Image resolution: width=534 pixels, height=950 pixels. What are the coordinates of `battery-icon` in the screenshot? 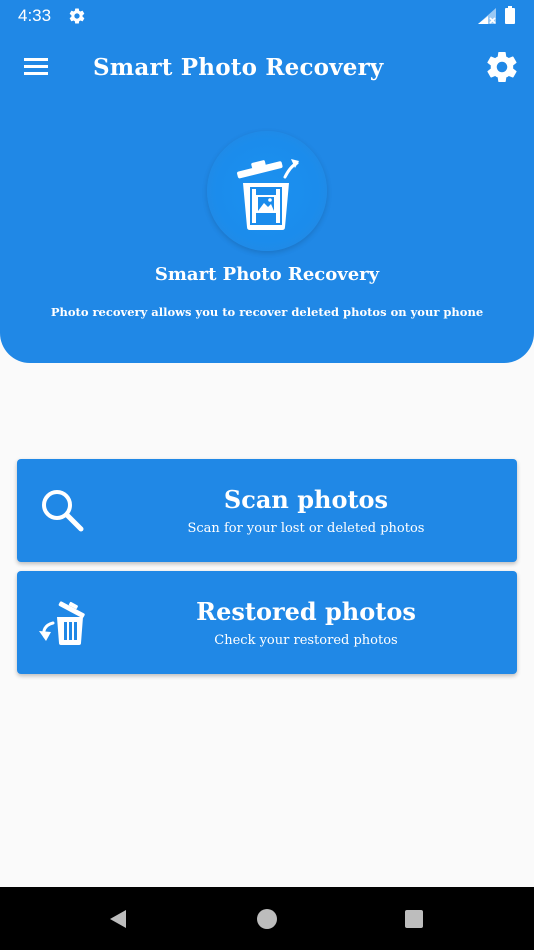 It's located at (510, 15).